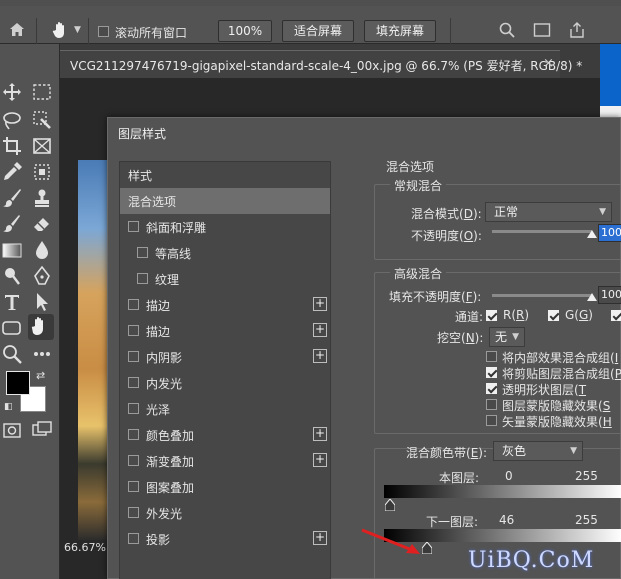 The image size is (621, 579). I want to click on brush-icon, so click(12, 198).